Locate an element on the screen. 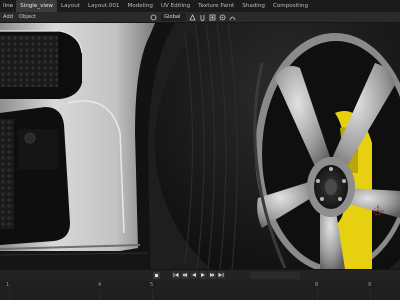 Image resolution: width=400 pixels, height=300 pixels. prev-keyframe-icon is located at coordinates (184, 275).